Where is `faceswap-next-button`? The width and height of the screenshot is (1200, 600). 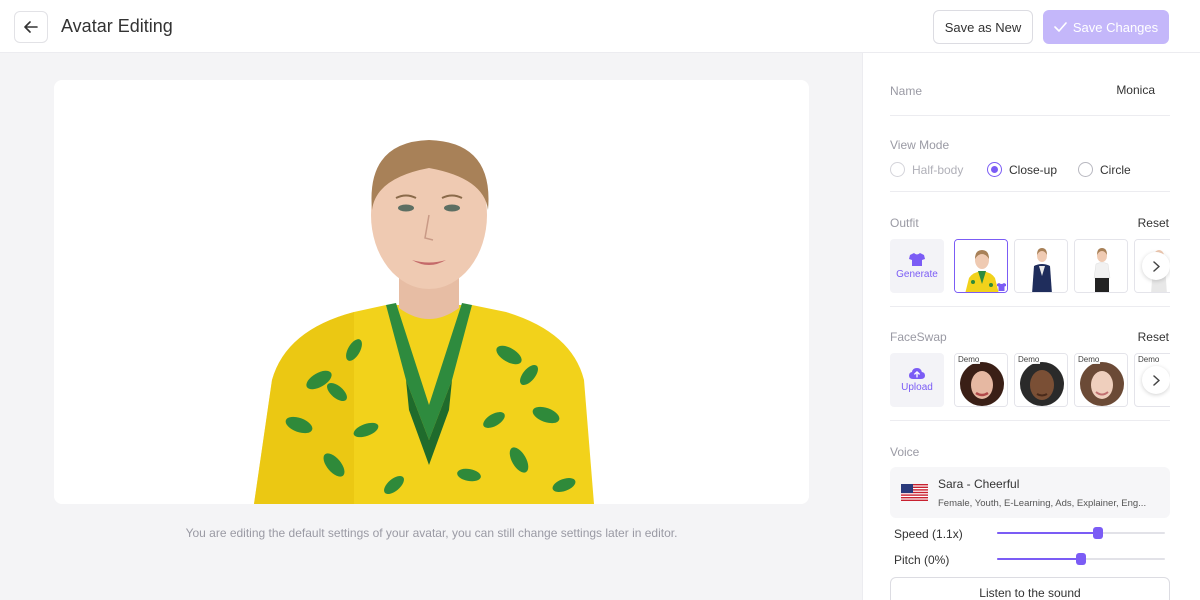 faceswap-next-button is located at coordinates (1156, 380).